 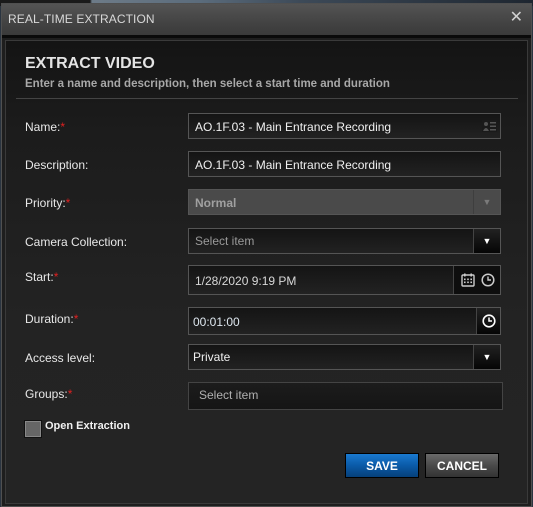 What do you see at coordinates (344, 357) in the screenshot?
I see `access-level-select: Private ▼` at bounding box center [344, 357].